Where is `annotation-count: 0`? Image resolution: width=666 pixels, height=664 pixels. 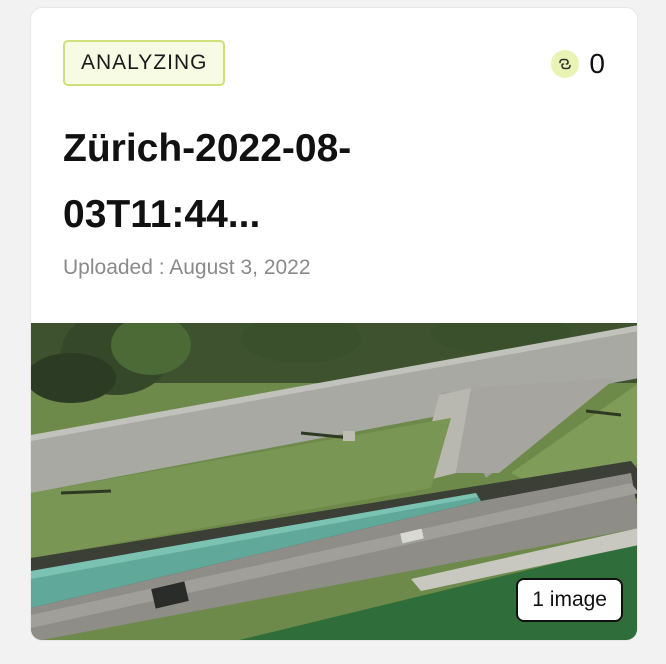
annotation-count: 0 is located at coordinates (578, 64).